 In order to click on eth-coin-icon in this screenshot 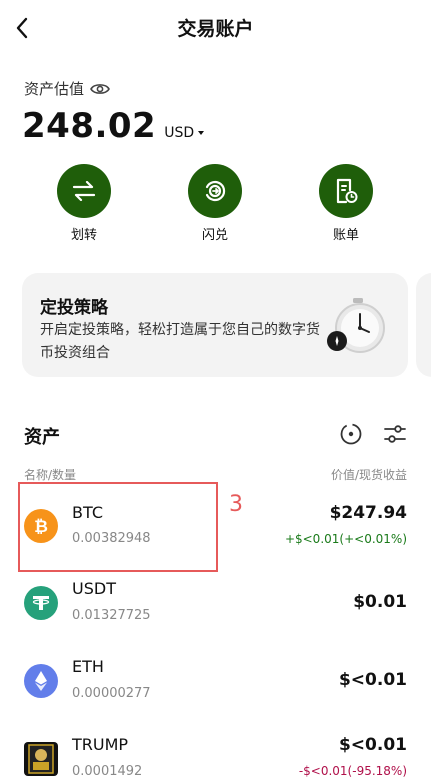, I will do `click(41, 681)`.